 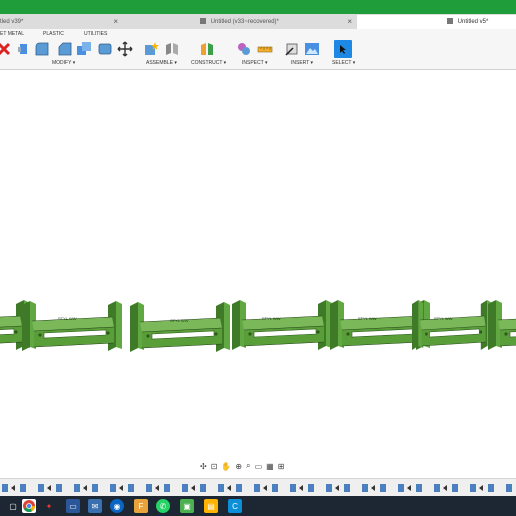 What do you see at coordinates (53, 34) in the screenshot?
I see `ribbon-tab-plastic: PLASTIC` at bounding box center [53, 34].